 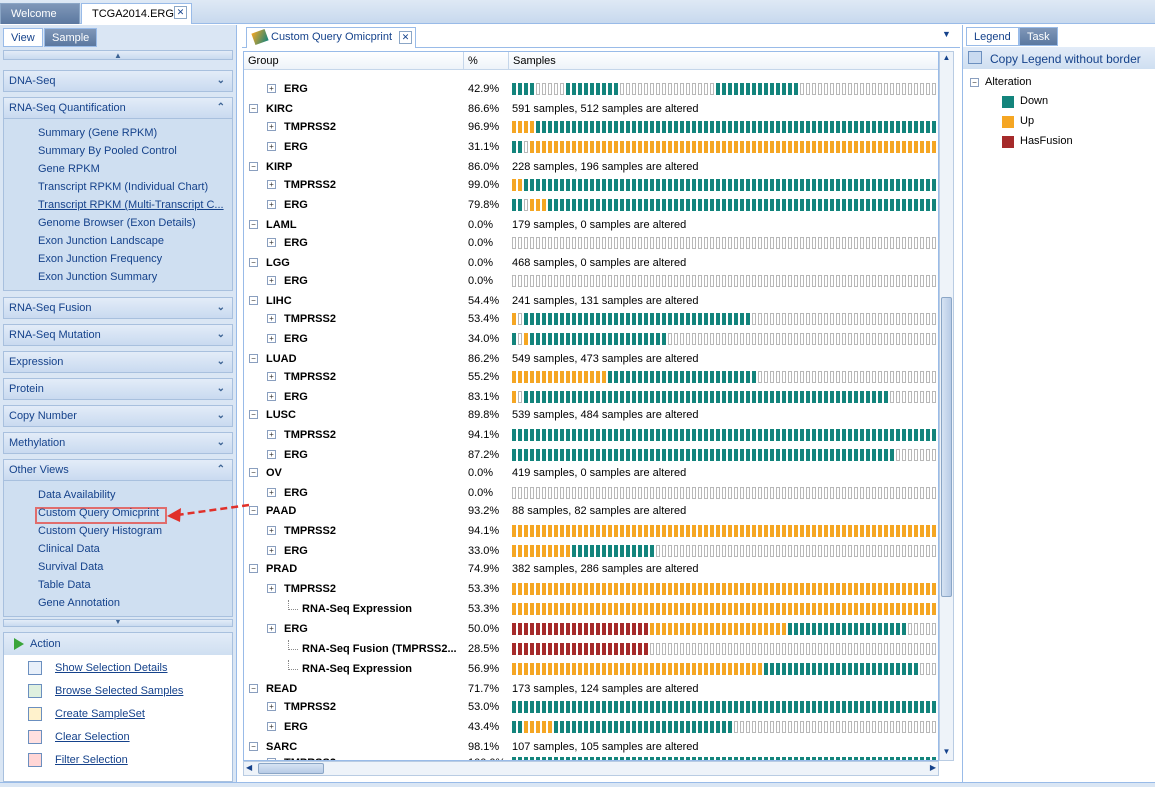 I want to click on other-views-link: Custom Query Histogram, so click(x=100, y=531).